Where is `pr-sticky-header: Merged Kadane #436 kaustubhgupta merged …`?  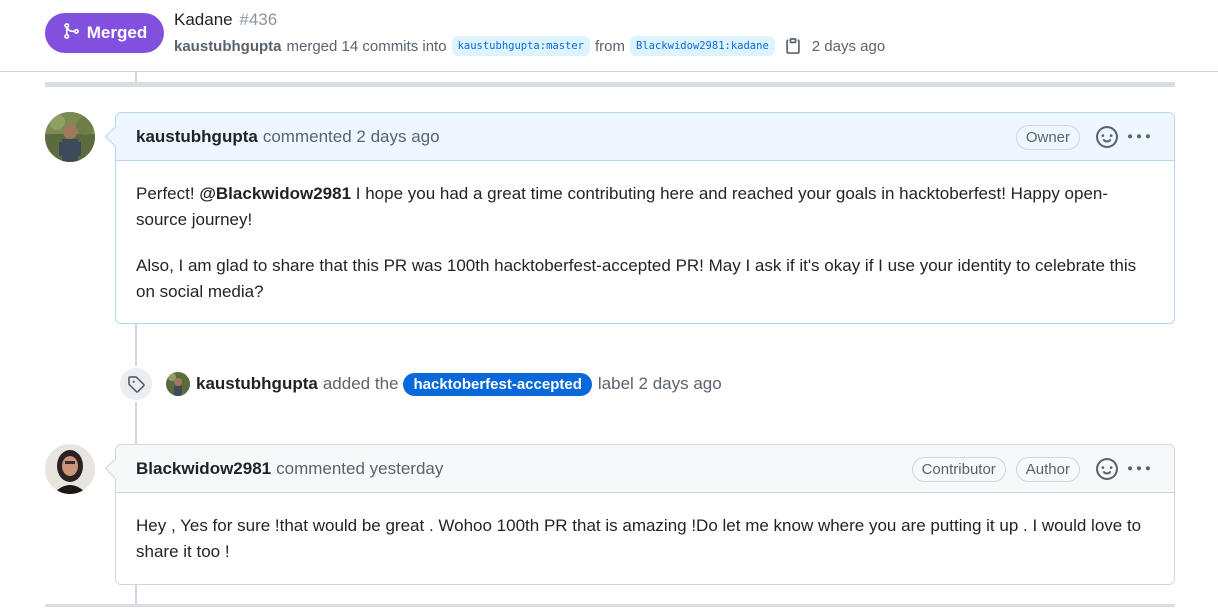 pr-sticky-header: Merged Kadane #436 kaustubhgupta merged … is located at coordinates (609, 36).